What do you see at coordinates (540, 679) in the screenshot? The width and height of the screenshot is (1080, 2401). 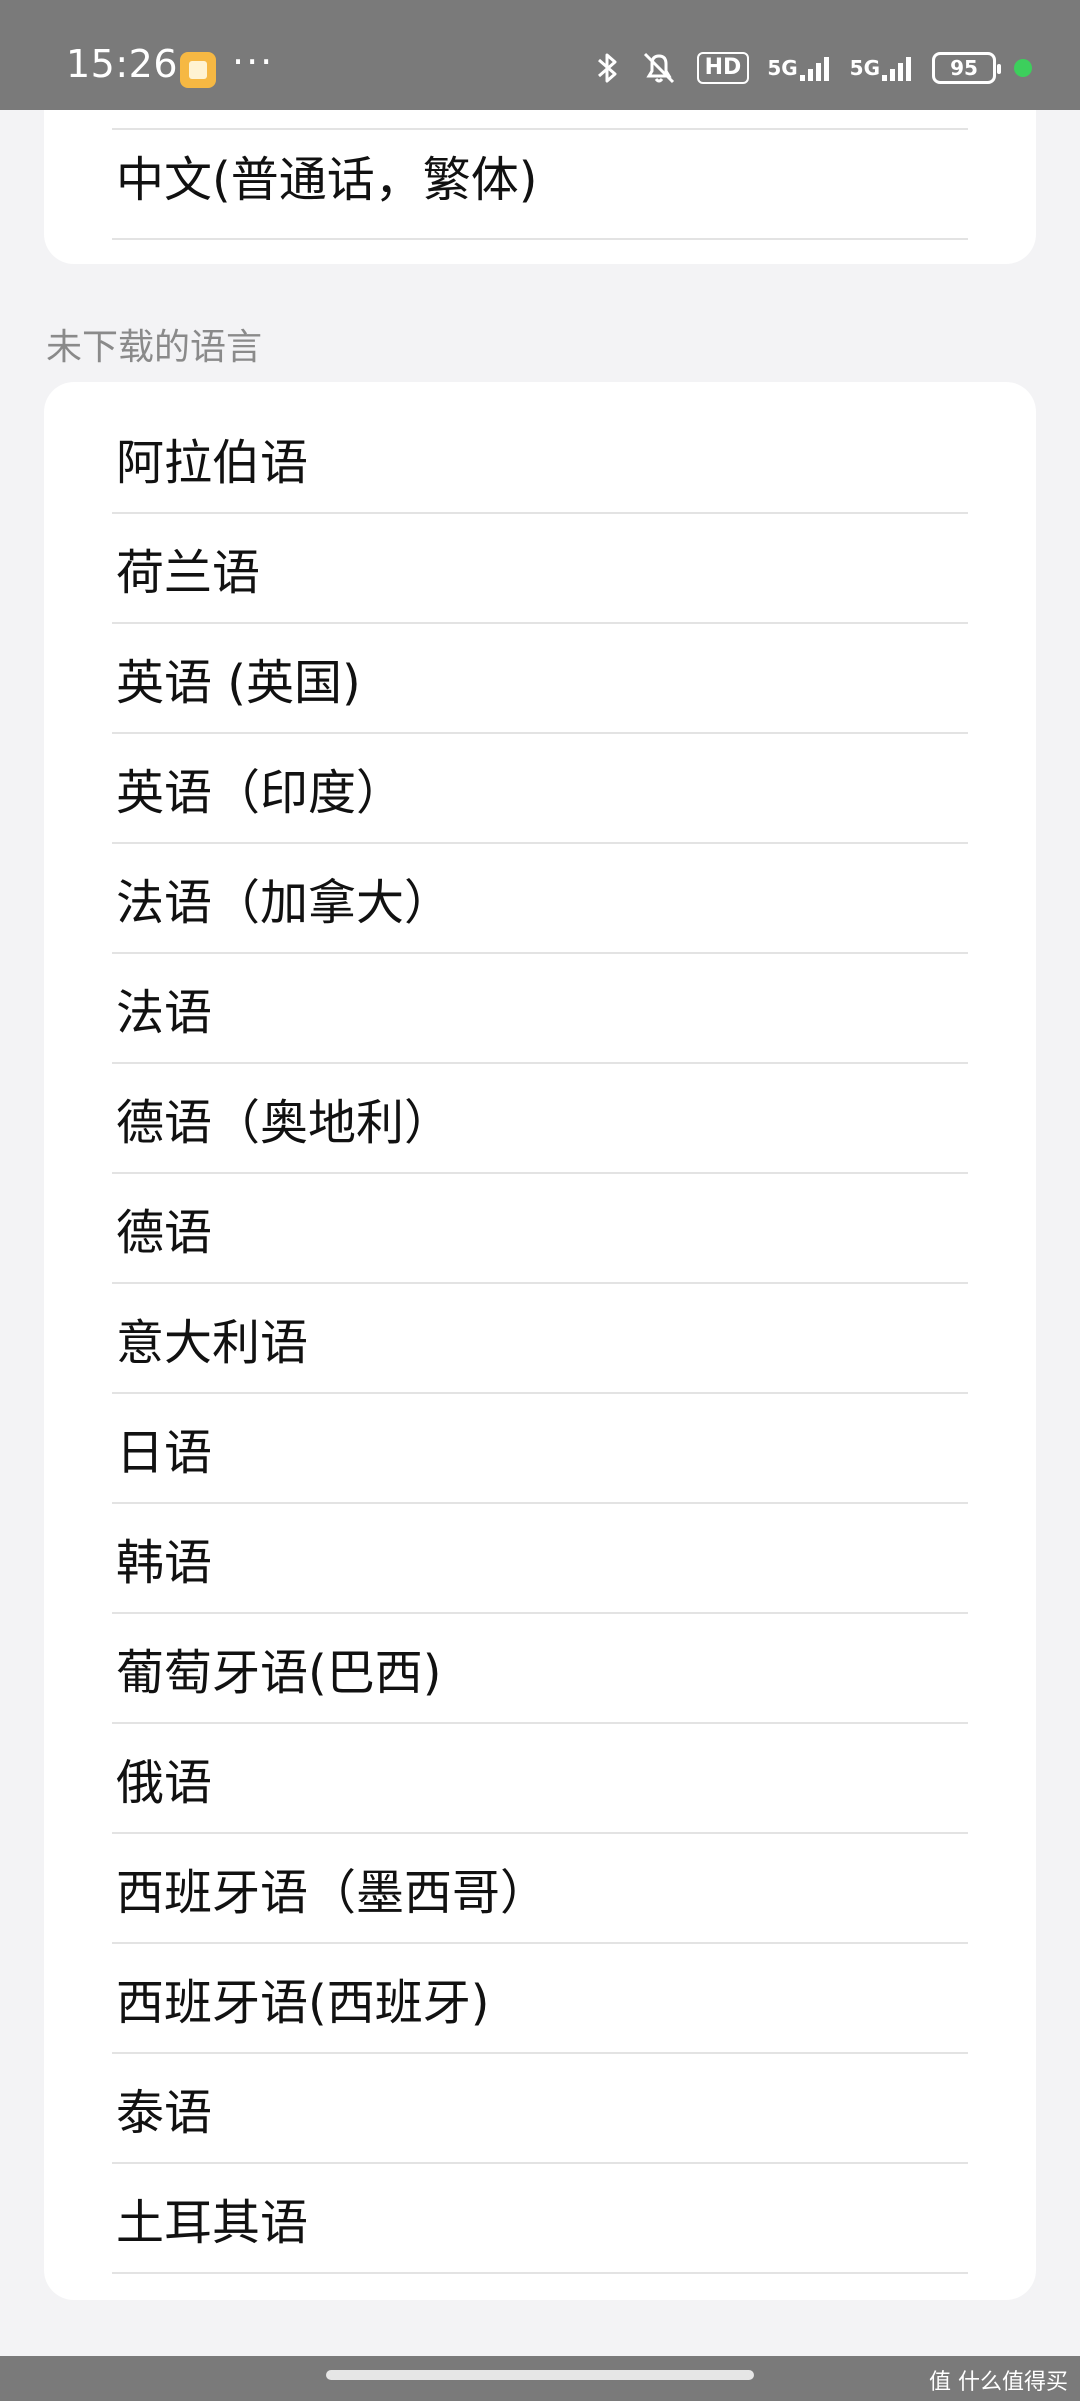 I see `language-item: 英语 (英国)` at bounding box center [540, 679].